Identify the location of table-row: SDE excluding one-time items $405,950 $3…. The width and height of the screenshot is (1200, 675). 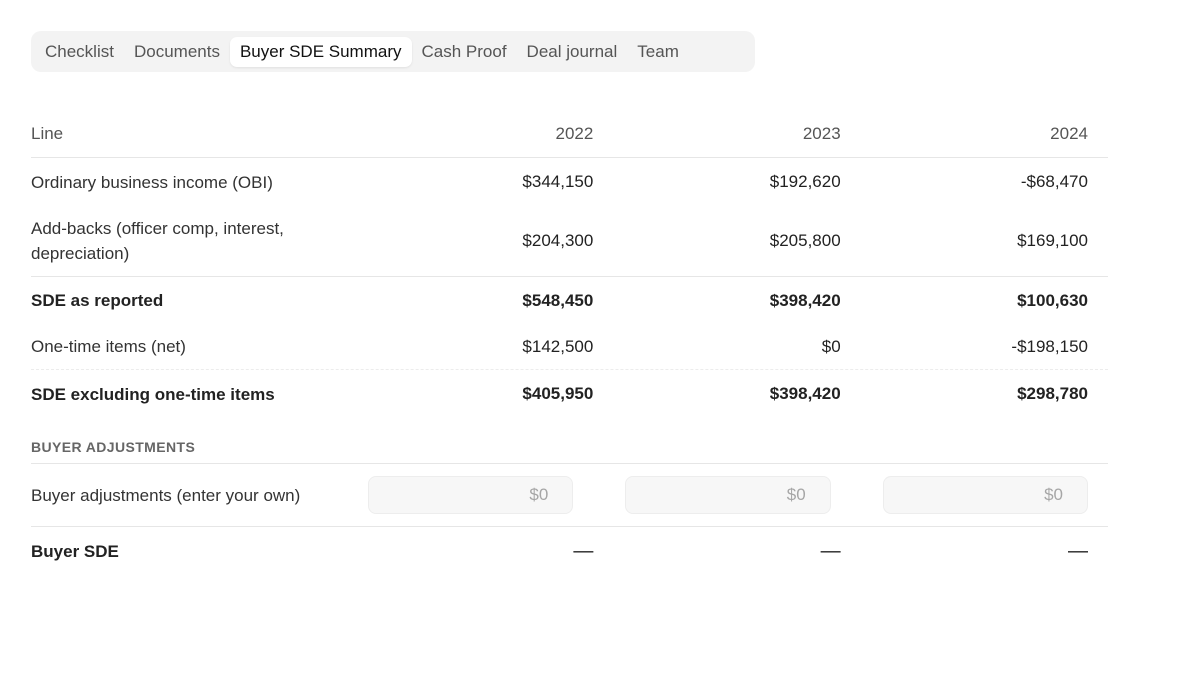
(569, 394).